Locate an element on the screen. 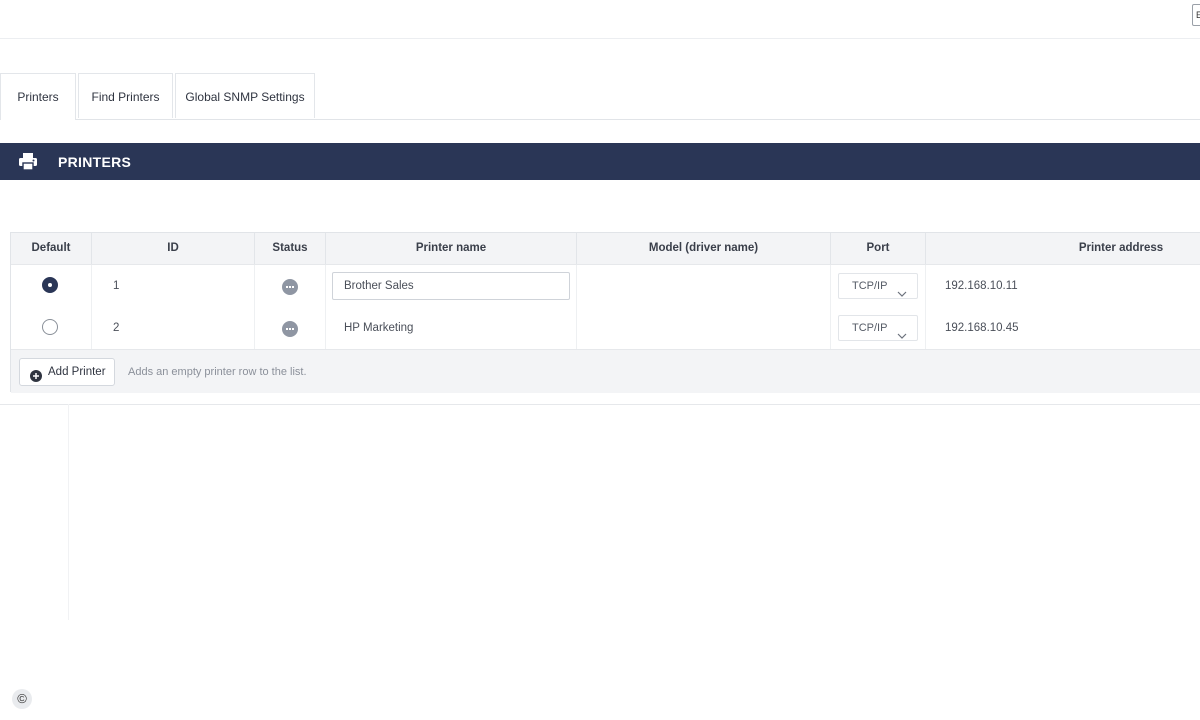 Image resolution: width=1200 pixels, height=720 pixels. col-printer-name: Printer name is located at coordinates (451, 248).